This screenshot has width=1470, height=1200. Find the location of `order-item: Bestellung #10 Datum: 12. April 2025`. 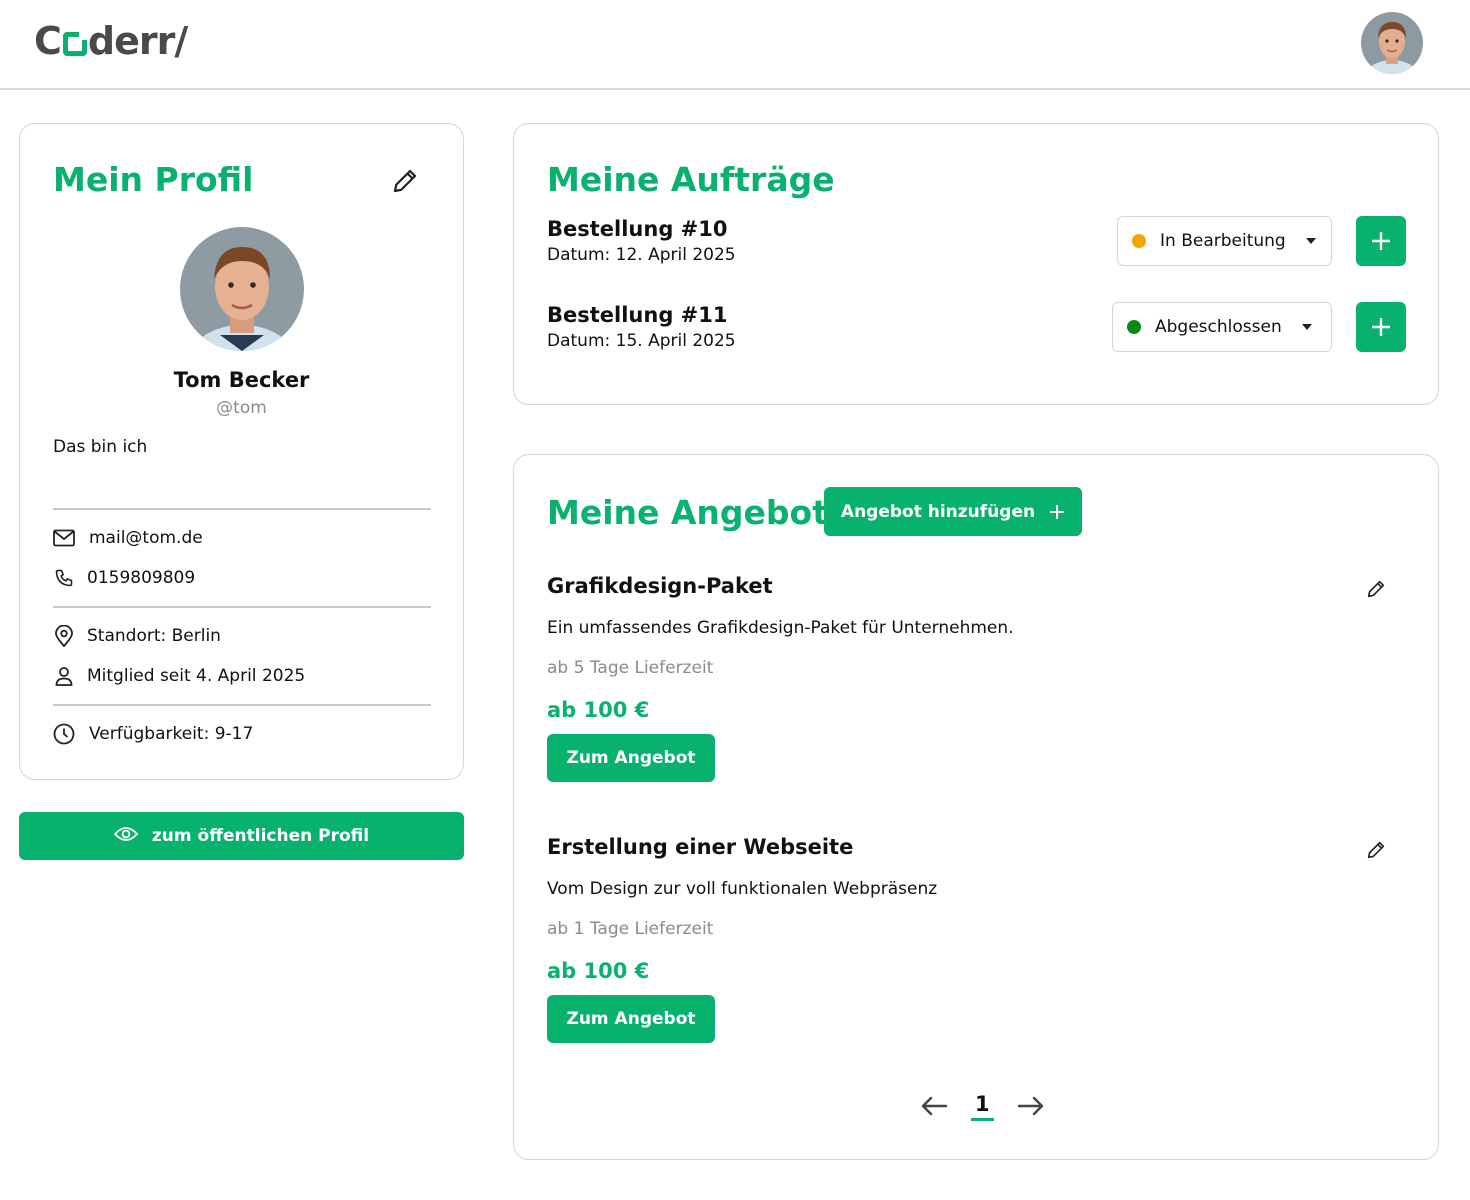

order-item: Bestellung #10 Datum: 12. April 2025 is located at coordinates (641, 241).